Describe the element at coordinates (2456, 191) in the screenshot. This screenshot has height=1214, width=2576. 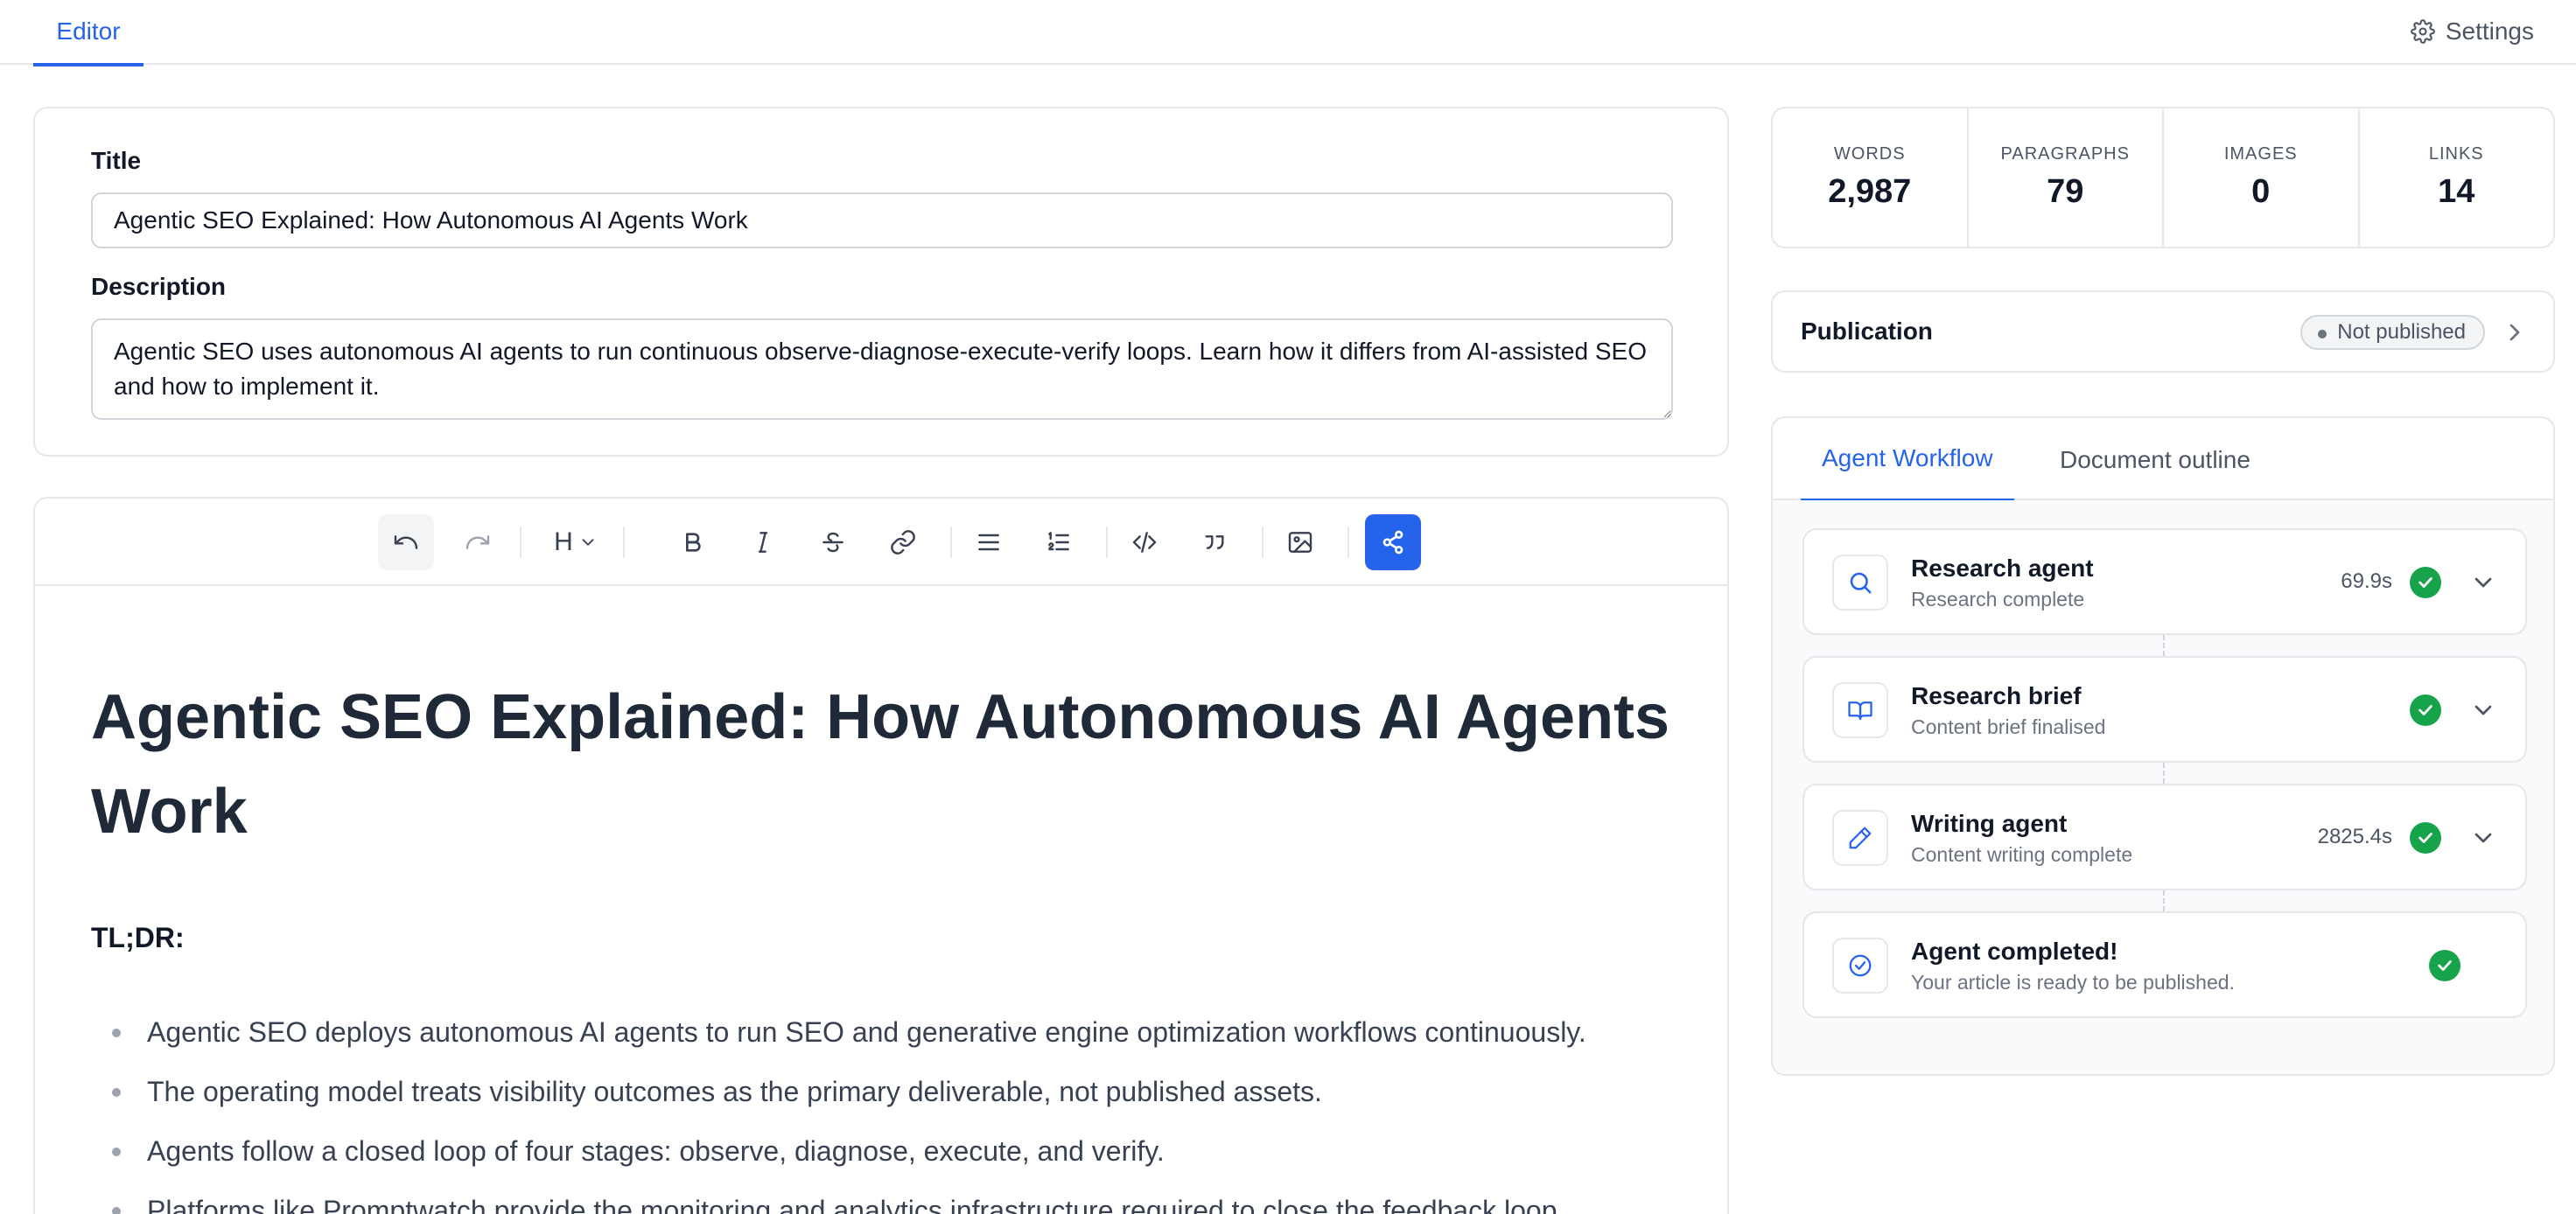
I see `stat-value: 14` at that location.